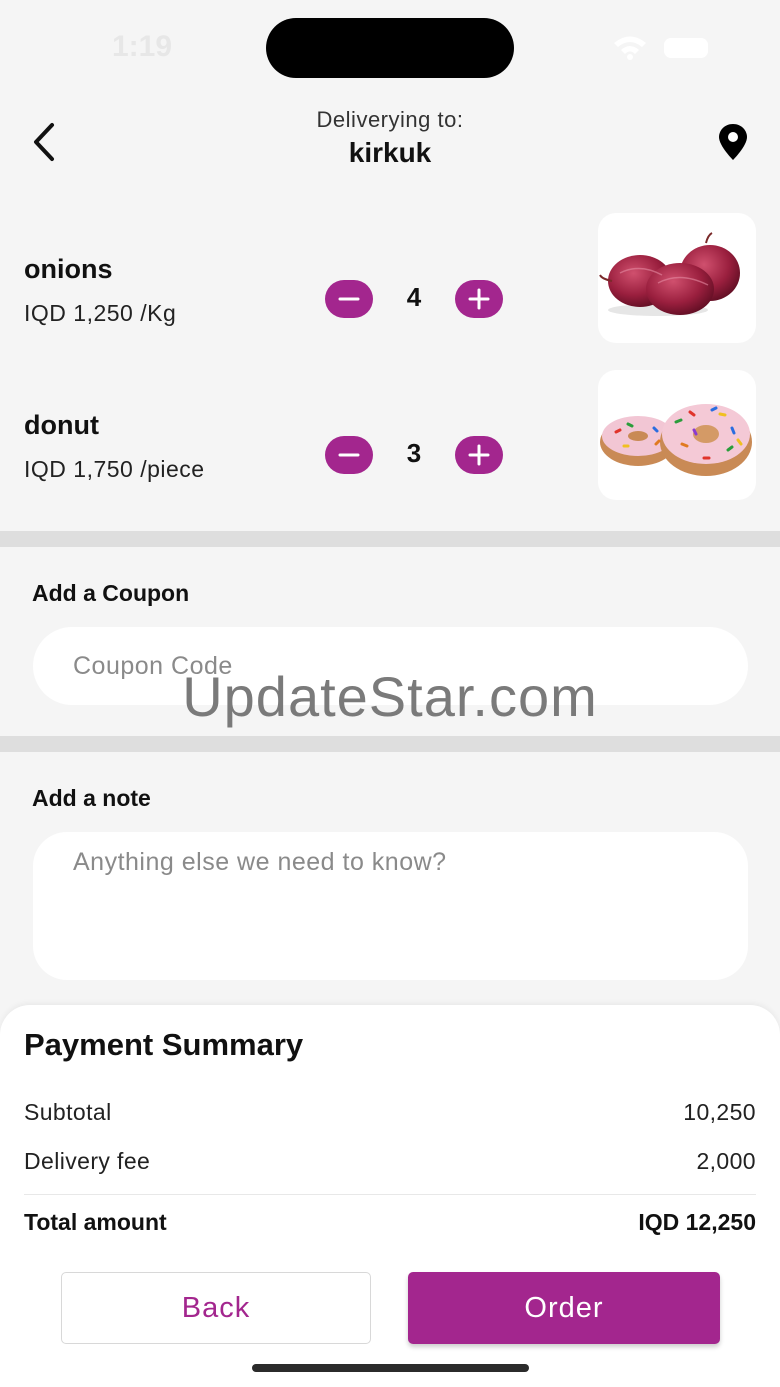 The width and height of the screenshot is (780, 1387). What do you see at coordinates (697, 1222) in the screenshot?
I see `total-amount-value: IQD 12,250` at bounding box center [697, 1222].